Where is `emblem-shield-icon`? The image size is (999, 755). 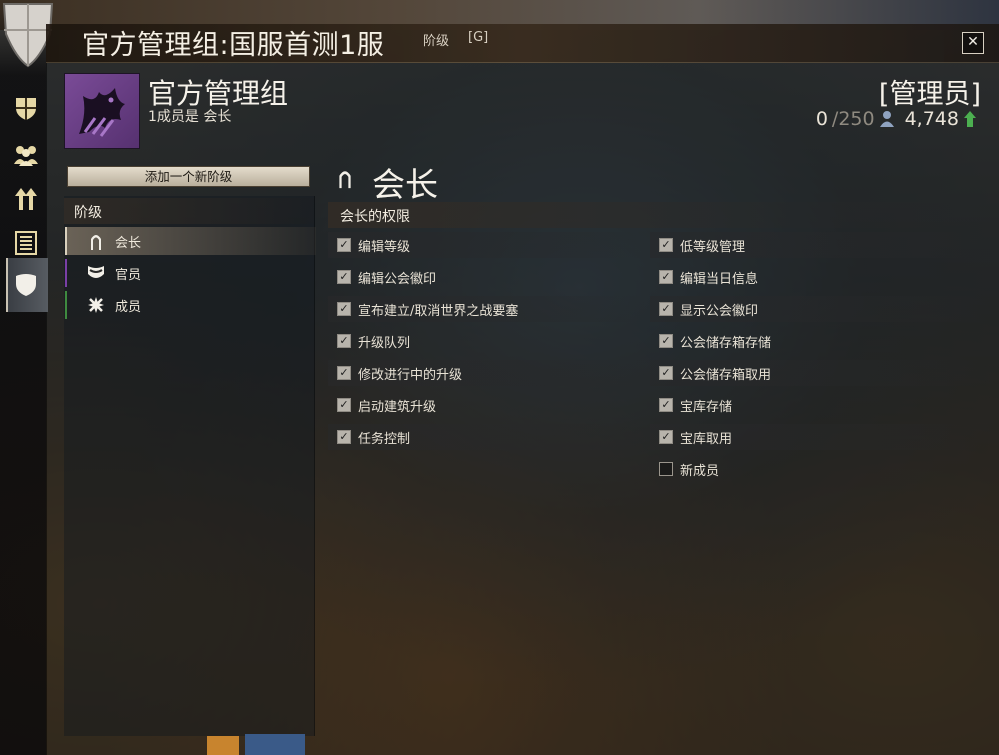 emblem-shield-icon is located at coordinates (26, 285).